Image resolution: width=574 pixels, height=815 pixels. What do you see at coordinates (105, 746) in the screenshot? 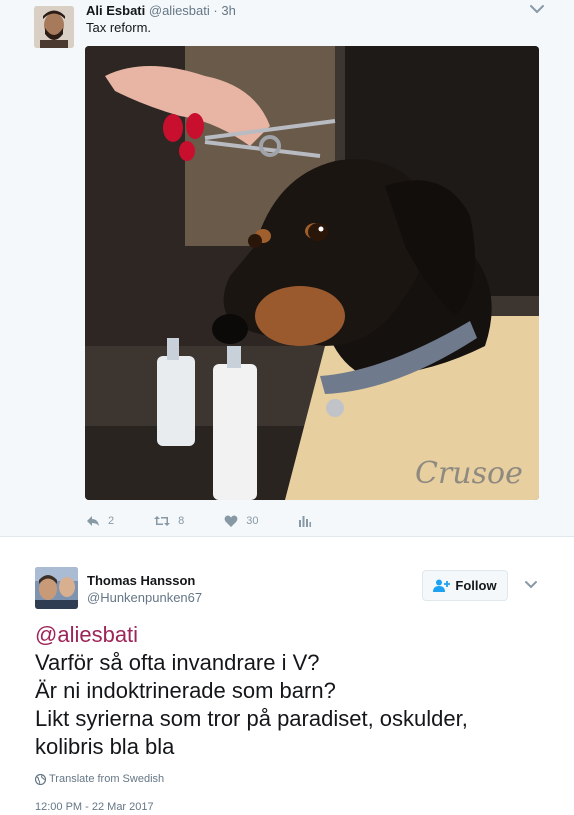
I see `tweet-line: kolibris bla bla` at bounding box center [105, 746].